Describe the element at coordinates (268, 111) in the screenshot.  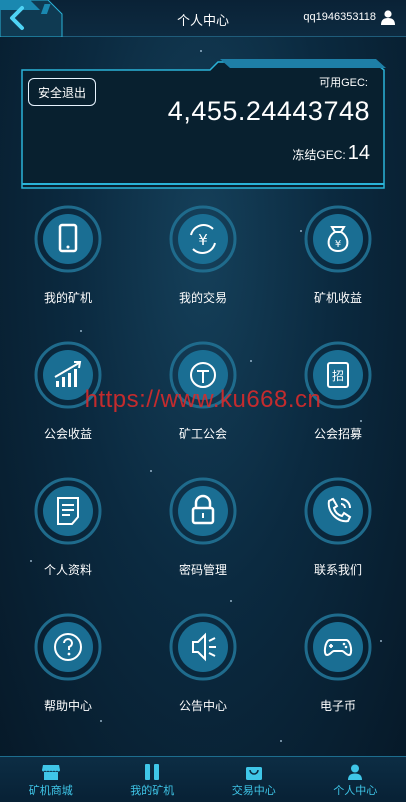
I see `available-balance: 4,455.24443748` at that location.